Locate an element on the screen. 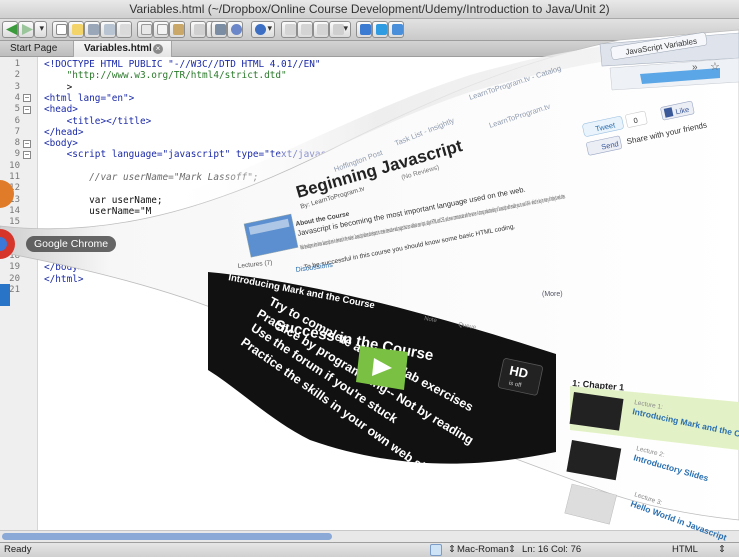  format-button is located at coordinates (380, 29).